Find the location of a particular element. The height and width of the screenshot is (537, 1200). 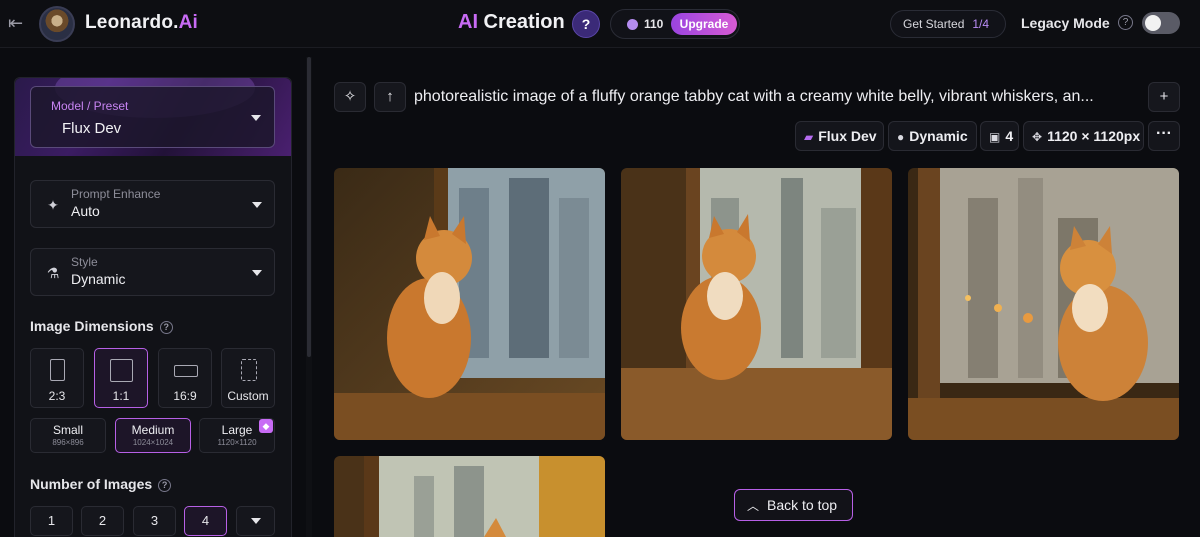

brand-name-main: Leonardo. is located at coordinates (132, 22).